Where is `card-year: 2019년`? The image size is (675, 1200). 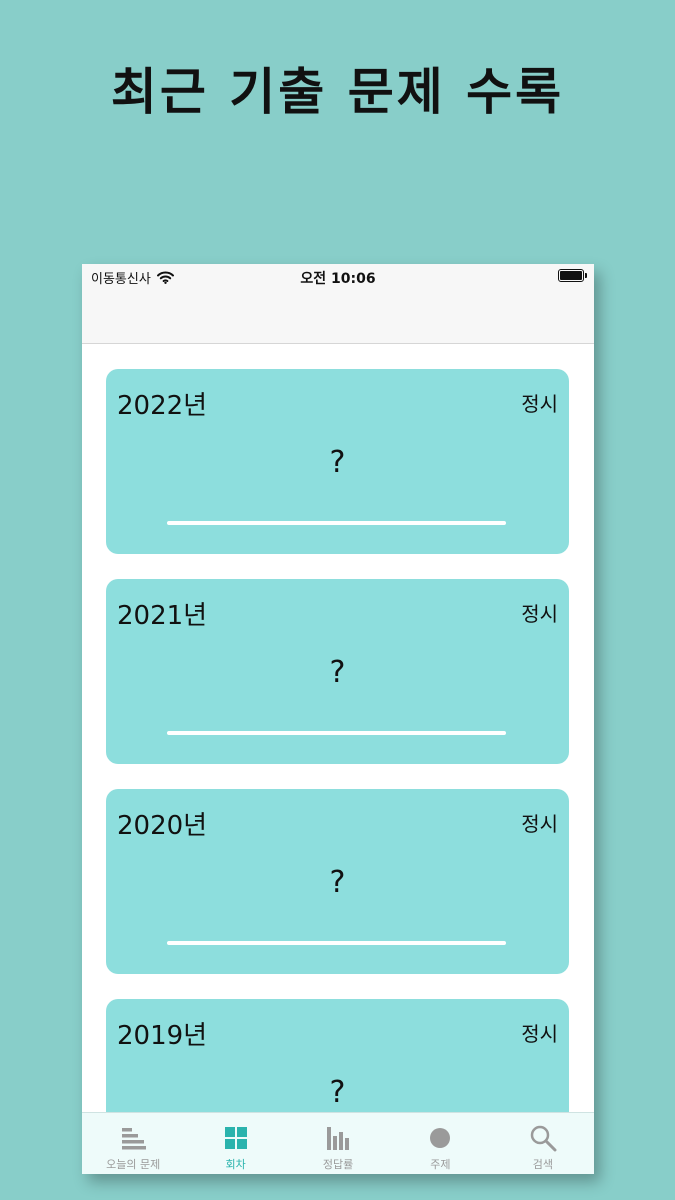 card-year: 2019년 is located at coordinates (162, 1036).